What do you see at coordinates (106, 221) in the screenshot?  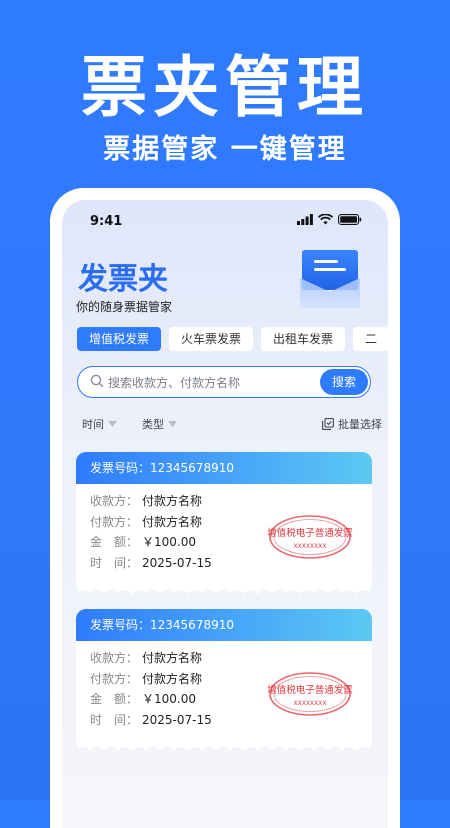 I see `status-time: 9:41` at bounding box center [106, 221].